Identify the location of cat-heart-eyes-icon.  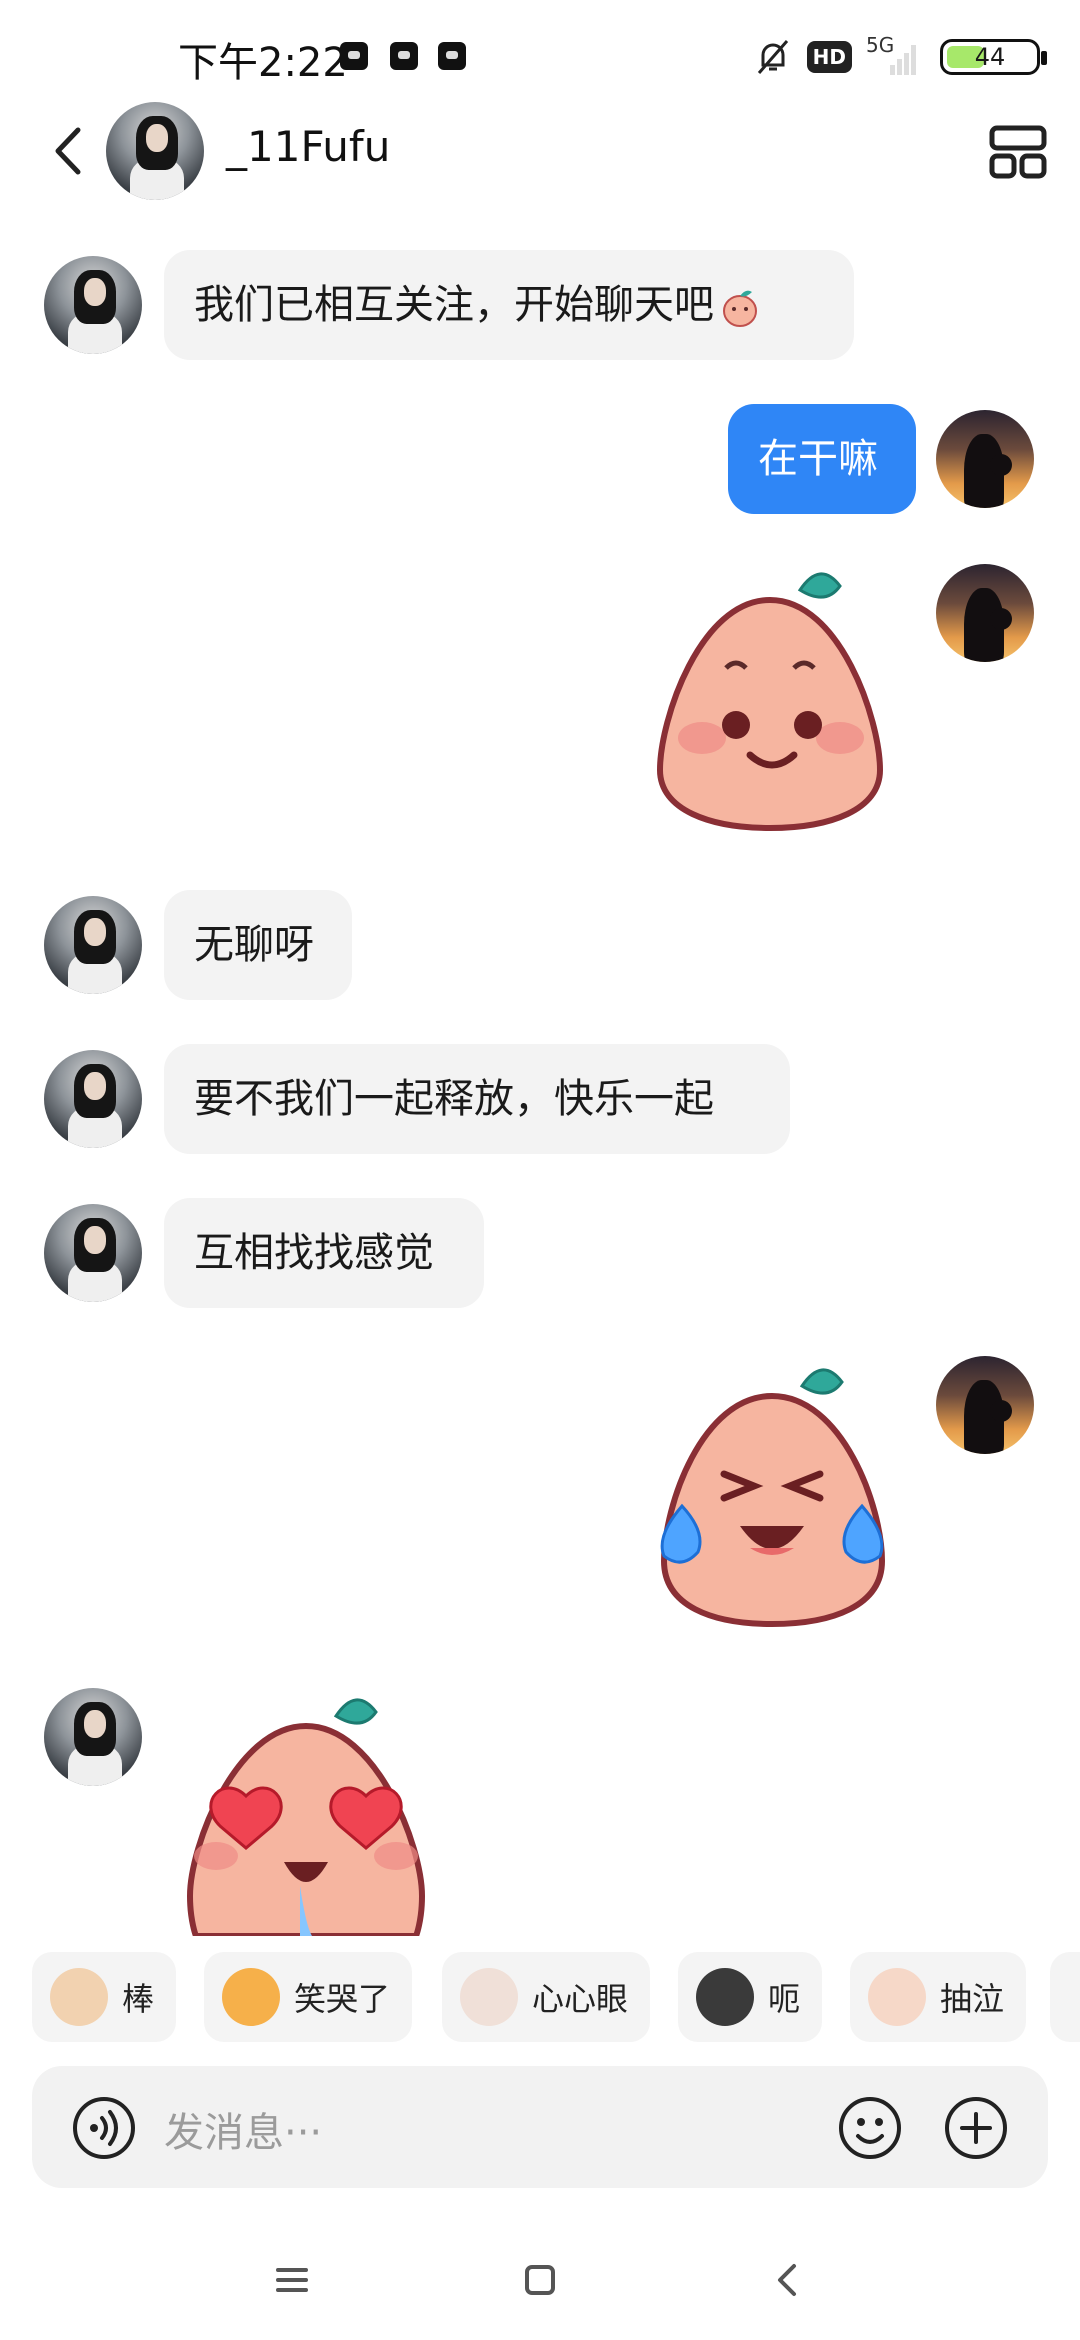
(489, 1997).